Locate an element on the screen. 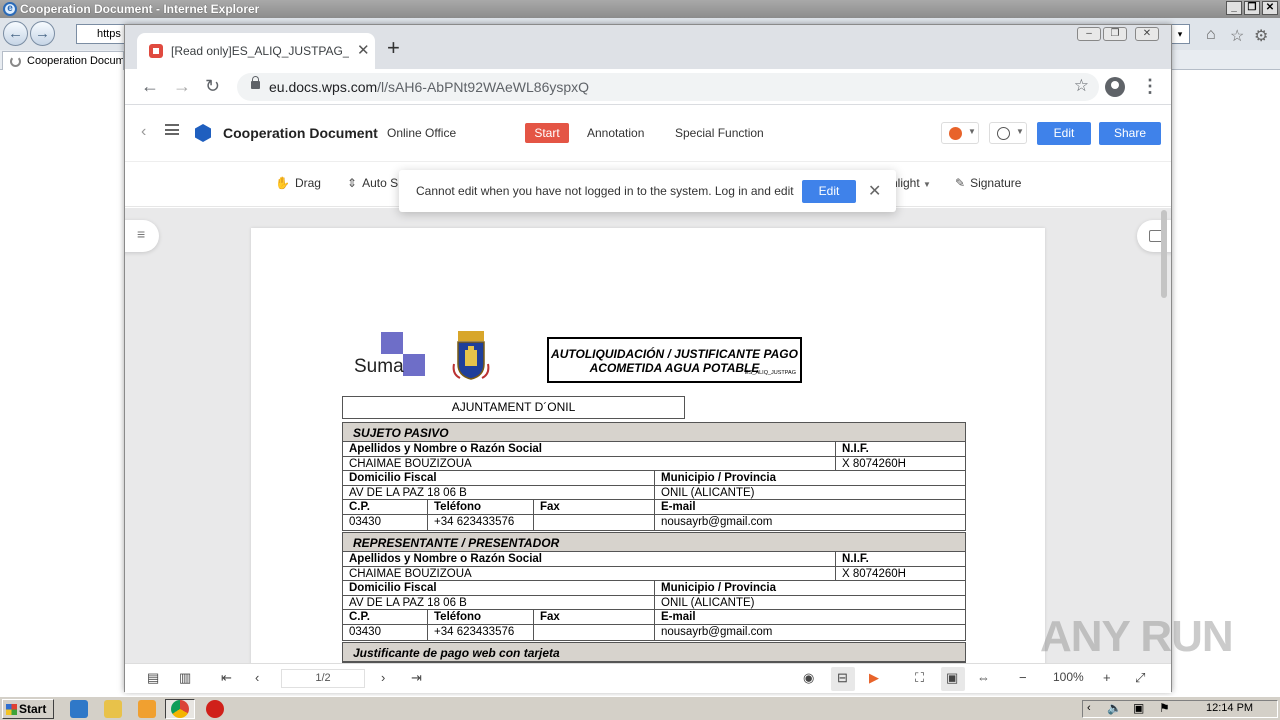 This screenshot has height=720, width=1280. profile-avatar-icon is located at coordinates (1115, 87).